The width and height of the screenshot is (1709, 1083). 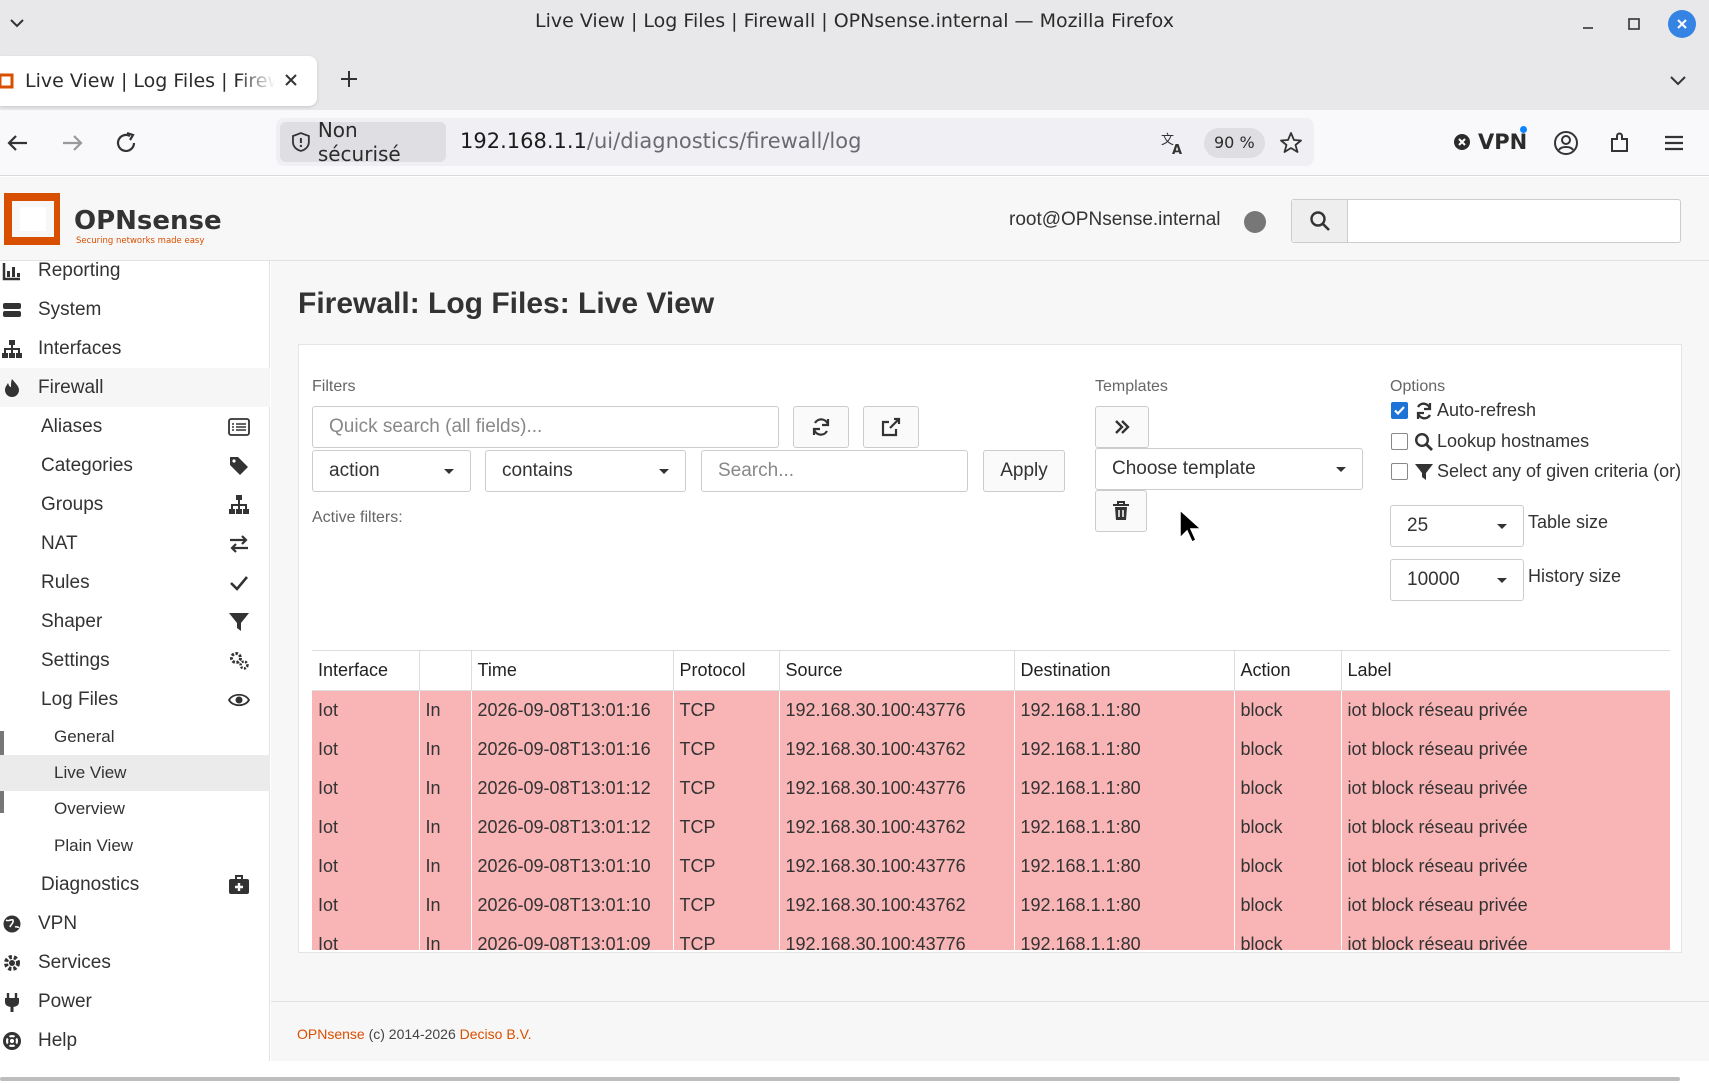 I want to click on sidebar-item-power: Power, so click(x=135, y=1001).